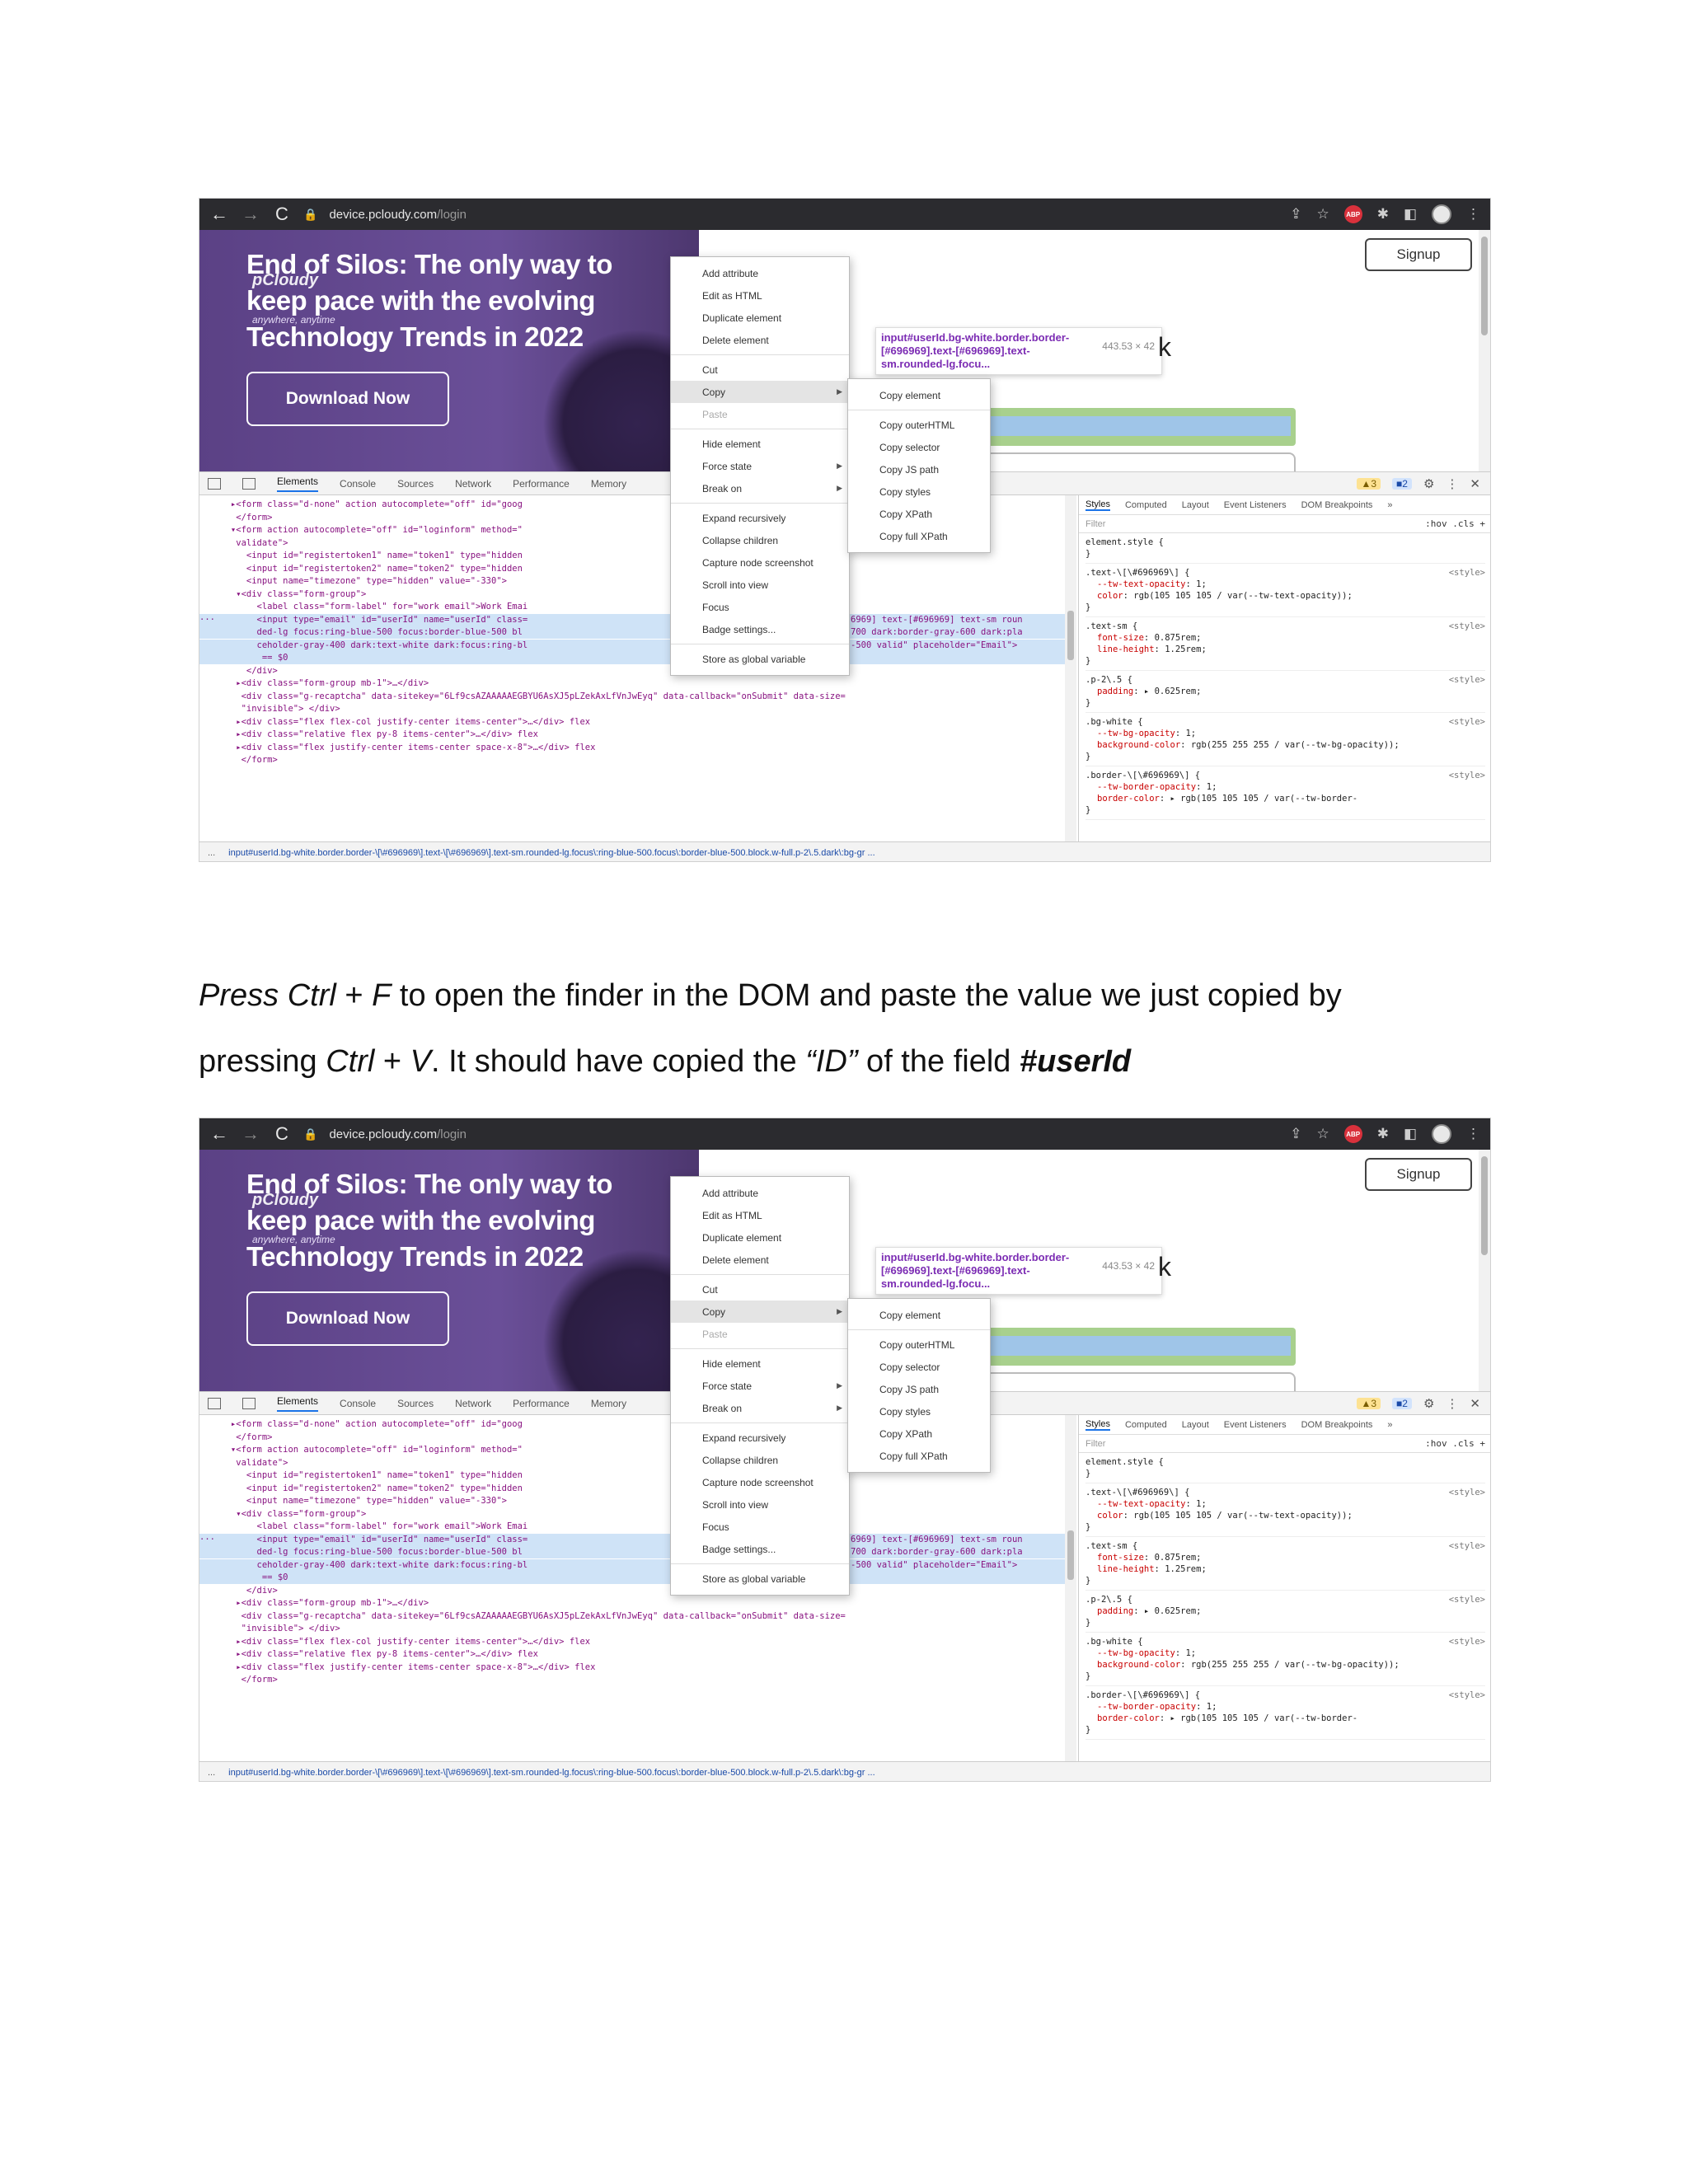 The height and width of the screenshot is (2184, 1688). What do you see at coordinates (1322, 1134) in the screenshot?
I see `star-icon: ☆` at bounding box center [1322, 1134].